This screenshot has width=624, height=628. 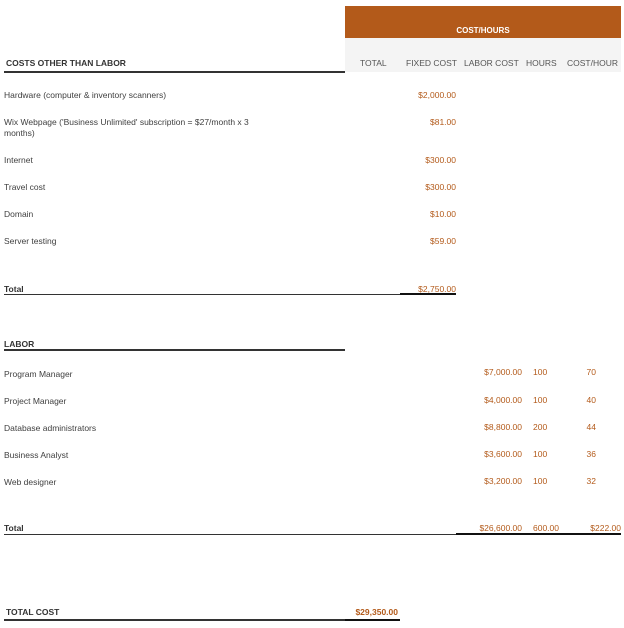 I want to click on other-costs-title: COSTS OTHER THAN LABOR, so click(x=66, y=63).